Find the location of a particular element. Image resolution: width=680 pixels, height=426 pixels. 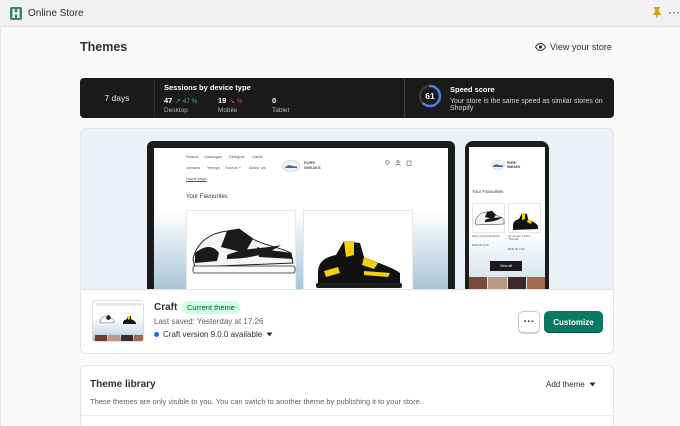

nav-link: Cards is located at coordinates (257, 156).